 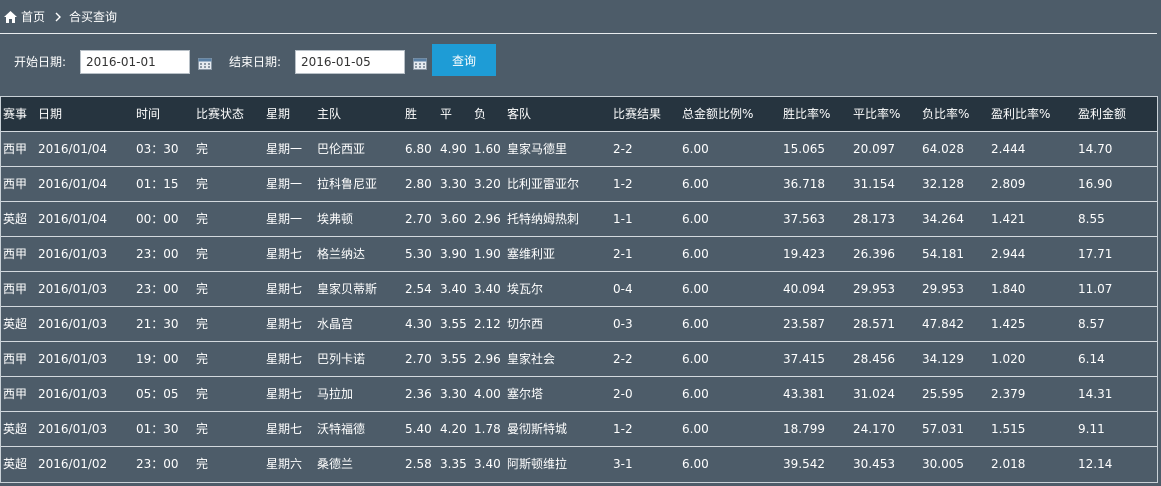 What do you see at coordinates (359, 463) in the screenshot?
I see `table-cell: 桑德兰` at bounding box center [359, 463].